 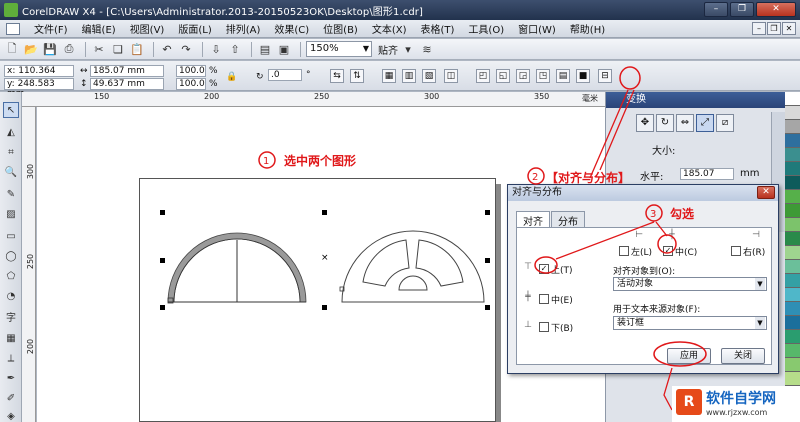 What do you see at coordinates (741, 399) in the screenshot?
I see `watermark-text: 软件自学网` at bounding box center [741, 399].